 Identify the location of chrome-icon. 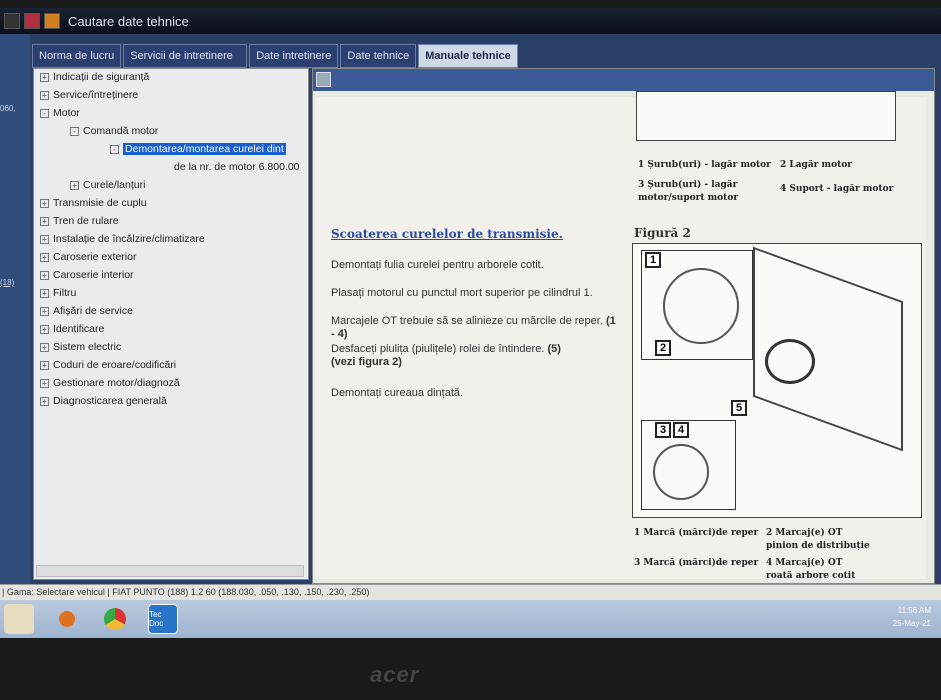
(115, 619).